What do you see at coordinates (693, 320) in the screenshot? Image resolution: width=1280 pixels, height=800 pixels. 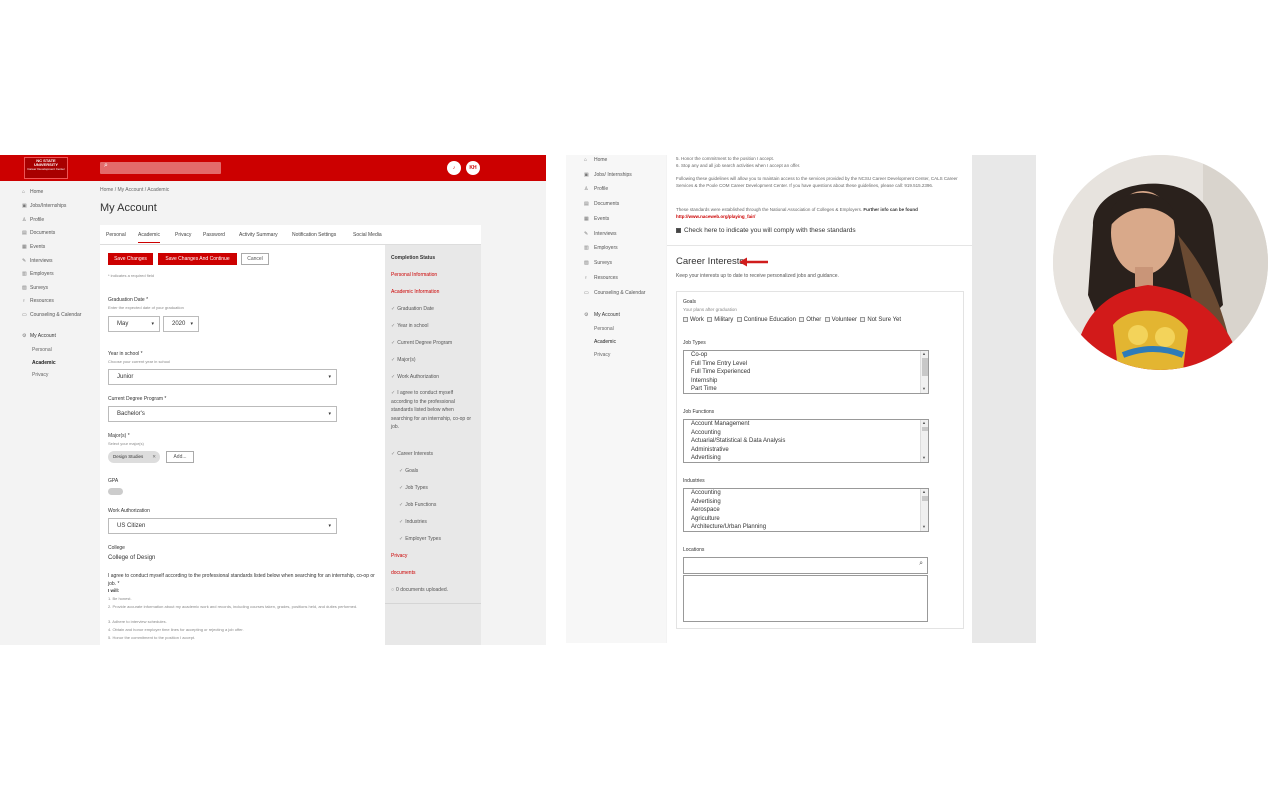 I see `goal-work-checkbox: Work` at bounding box center [693, 320].